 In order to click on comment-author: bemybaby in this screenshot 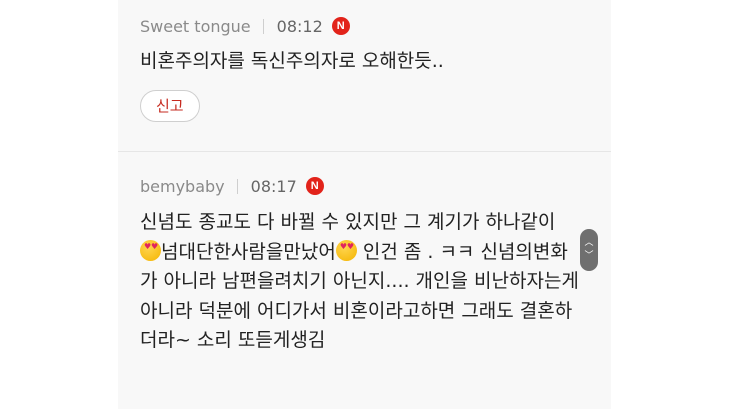, I will do `click(182, 186)`.